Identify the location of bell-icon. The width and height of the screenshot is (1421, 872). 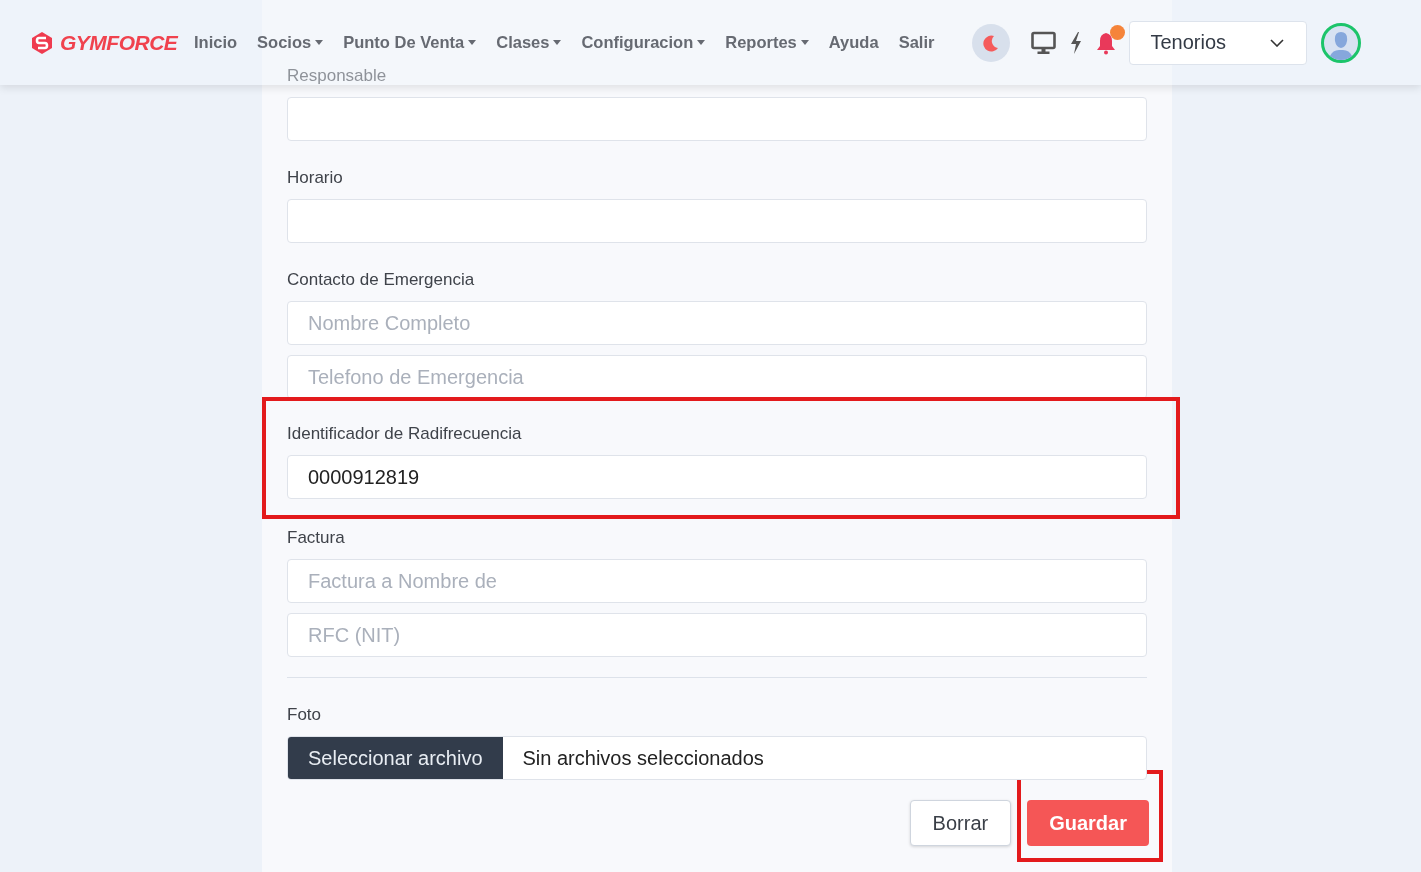
(1106, 42).